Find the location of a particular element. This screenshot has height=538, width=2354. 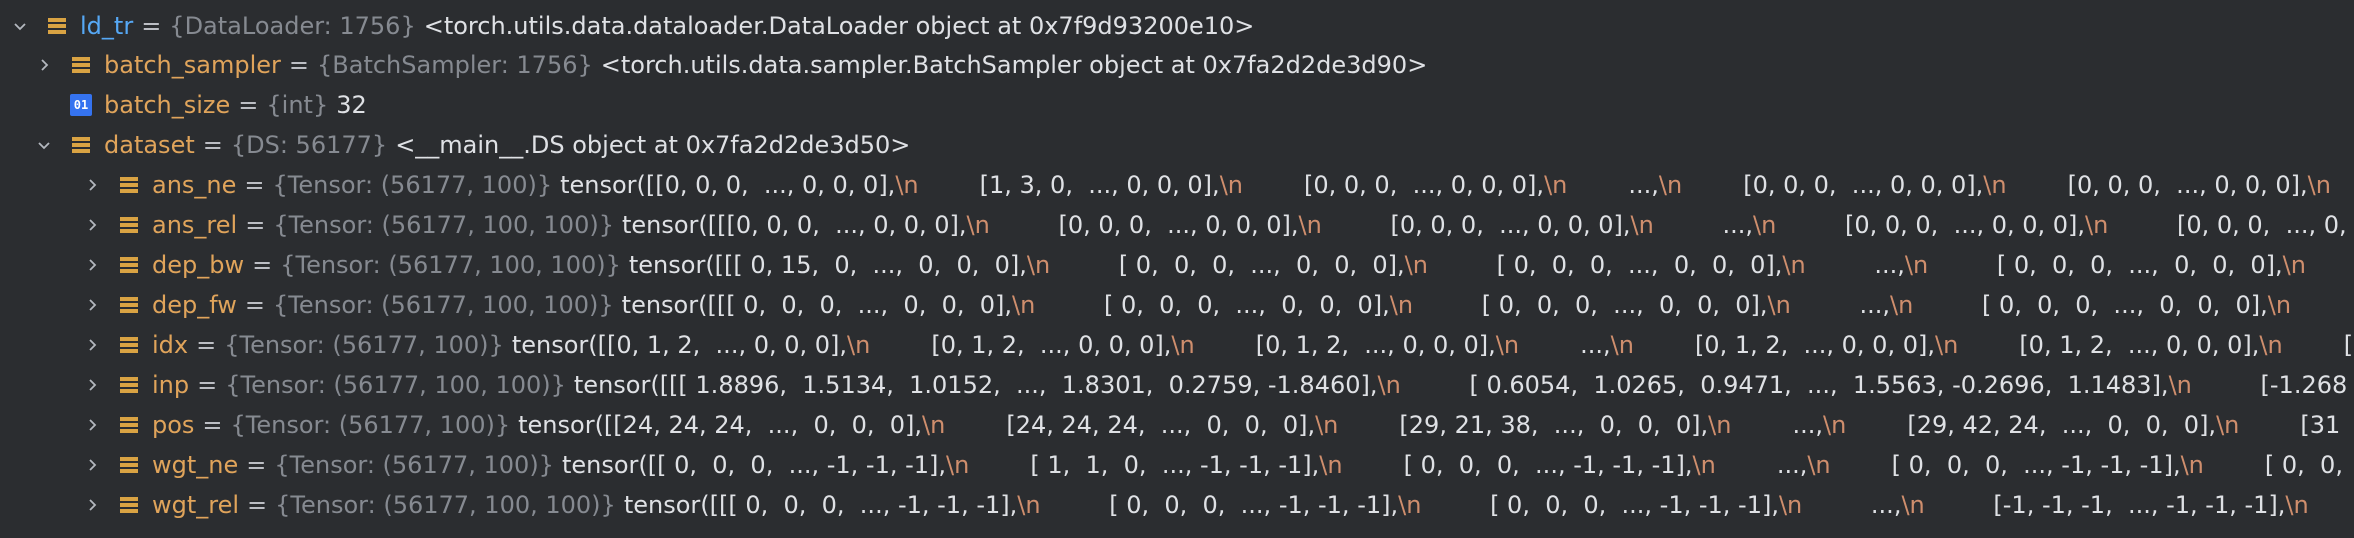

type-hint: {int} is located at coordinates (297, 105).